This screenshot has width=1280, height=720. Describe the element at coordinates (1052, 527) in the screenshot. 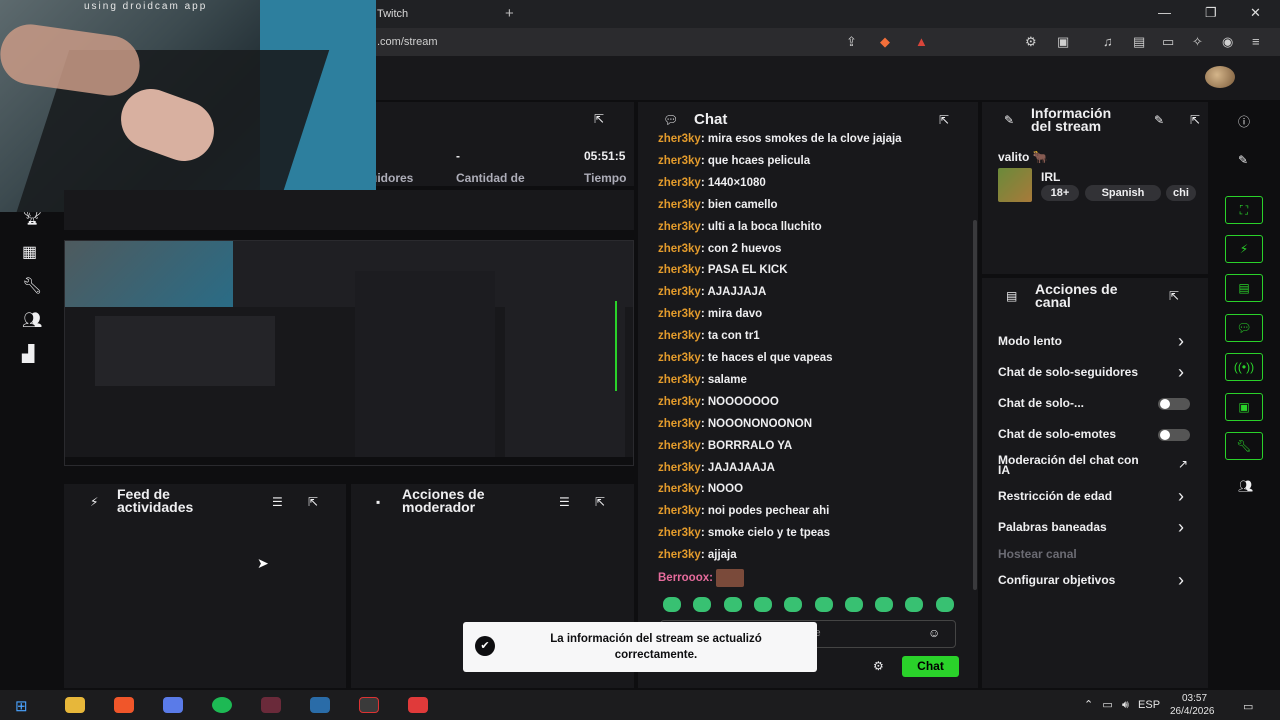

I see `channel-action-item: Palabras baneadas` at that location.